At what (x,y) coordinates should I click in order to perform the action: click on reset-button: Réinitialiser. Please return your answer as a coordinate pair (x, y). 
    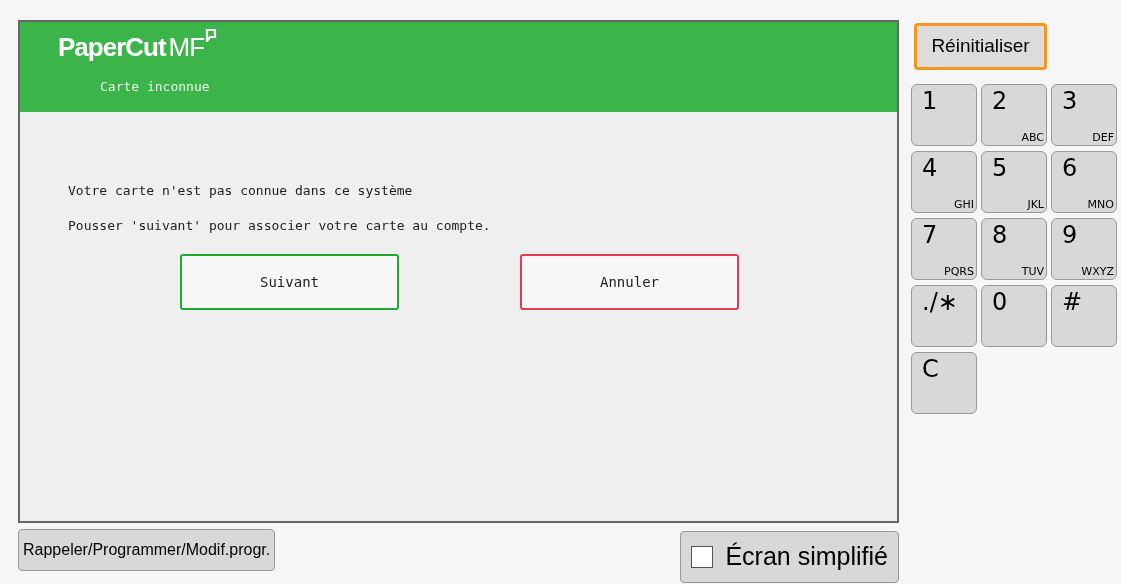
    Looking at the image, I should click on (980, 46).